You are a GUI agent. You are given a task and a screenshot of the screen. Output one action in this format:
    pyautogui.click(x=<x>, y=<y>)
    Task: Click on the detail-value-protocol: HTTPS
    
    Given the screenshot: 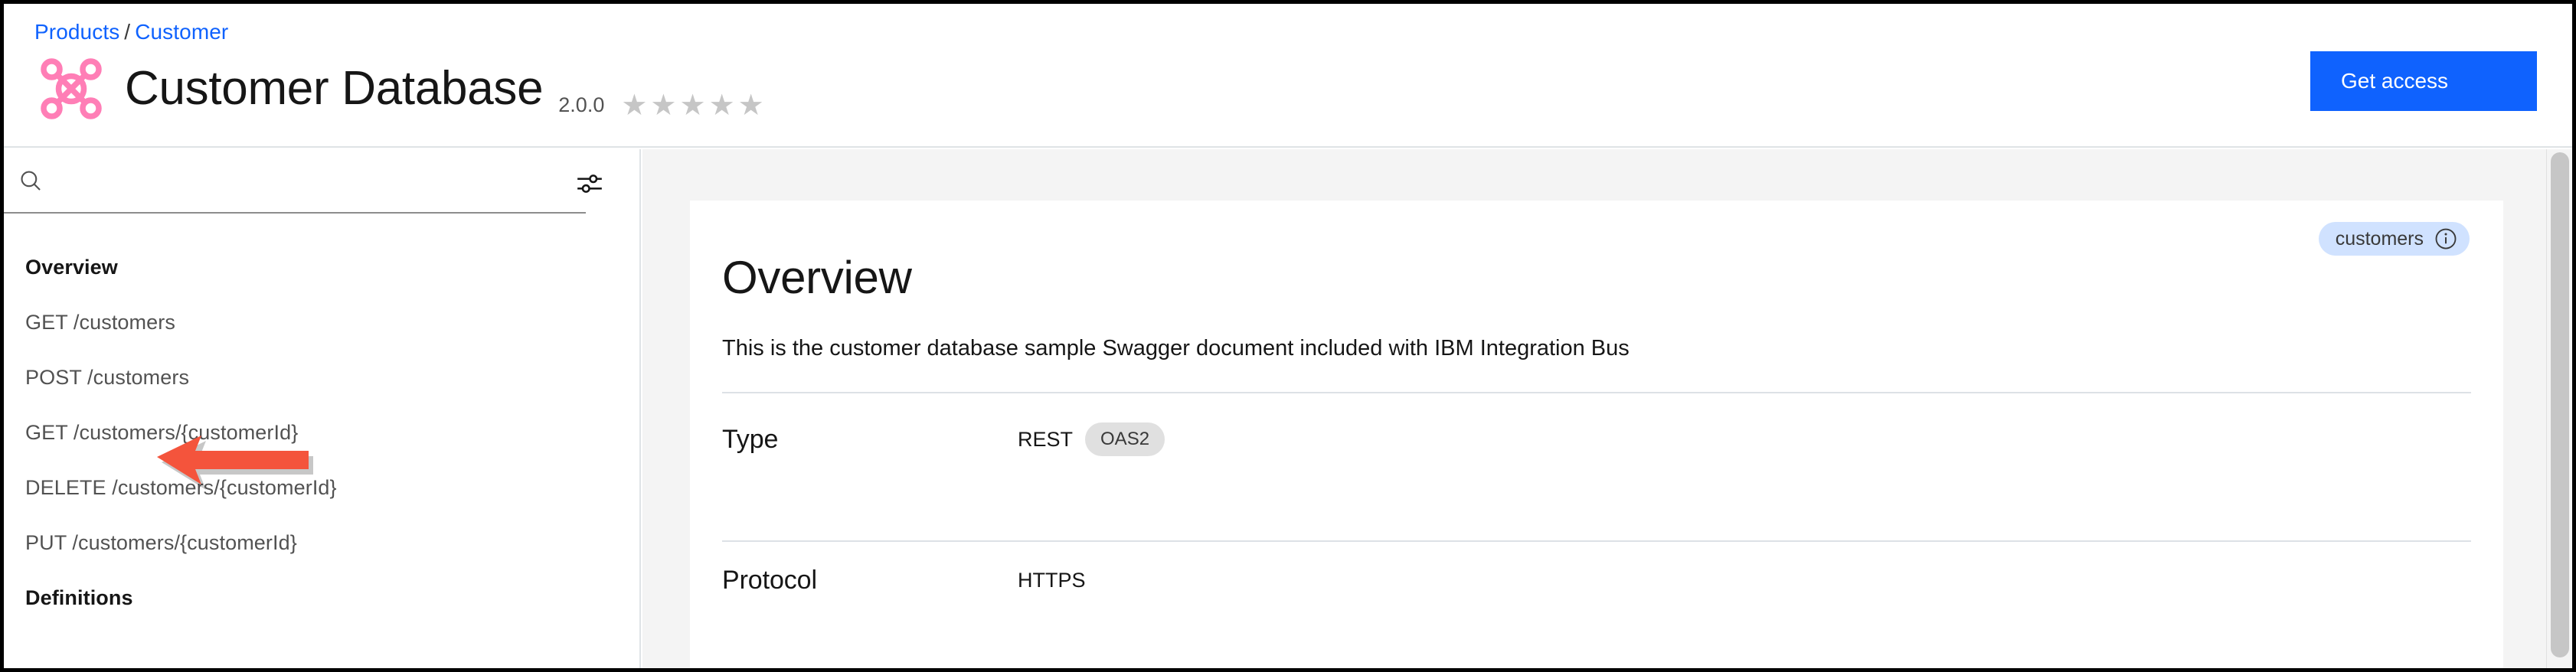 What is the action you would take?
    pyautogui.click(x=1052, y=580)
    